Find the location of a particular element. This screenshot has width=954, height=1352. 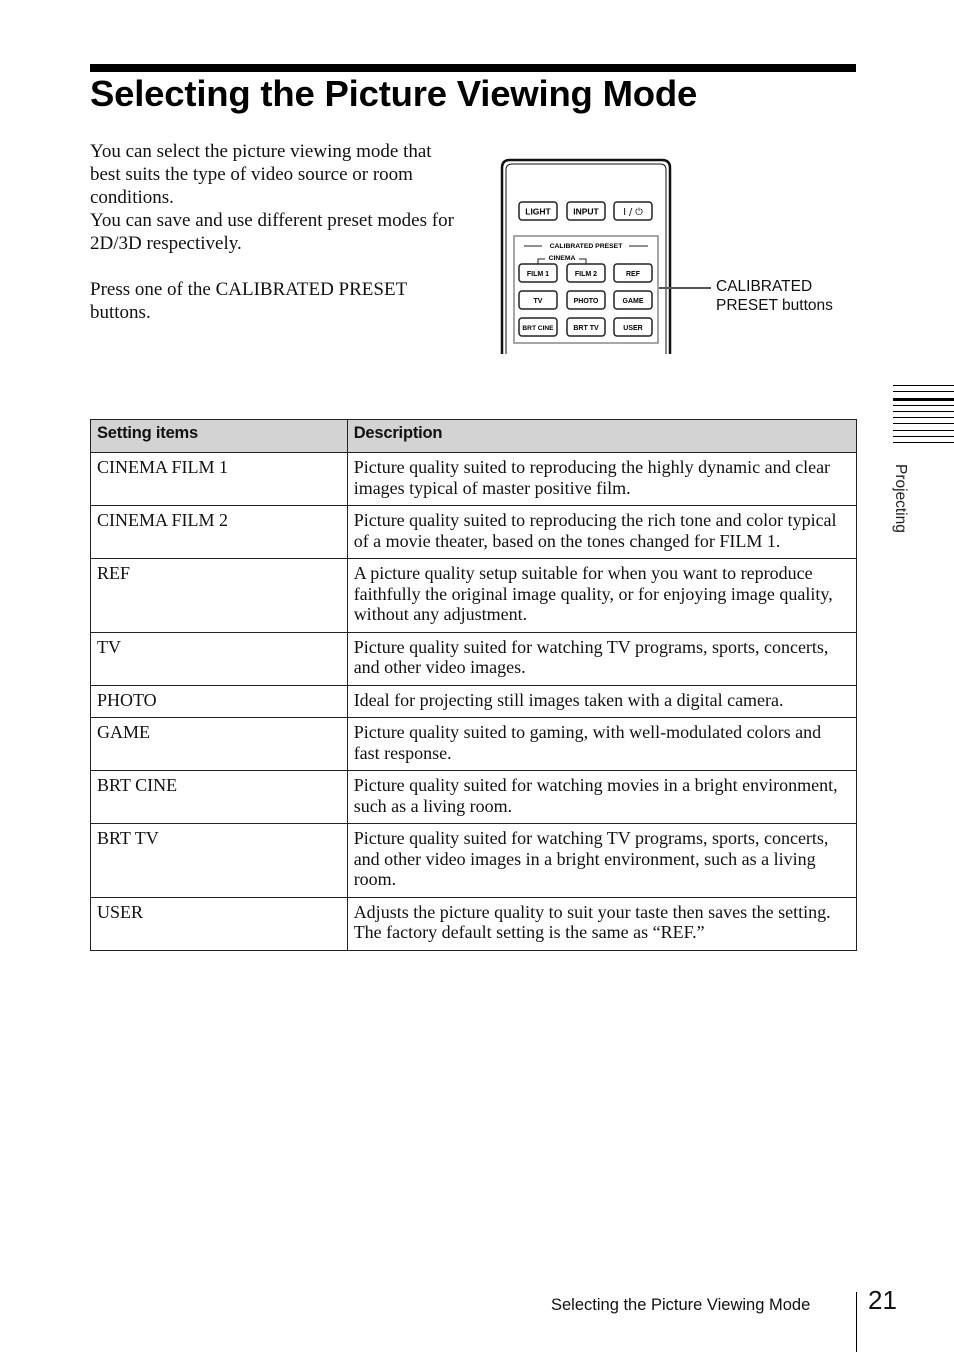

cinema-label: CINEMA is located at coordinates (562, 258).